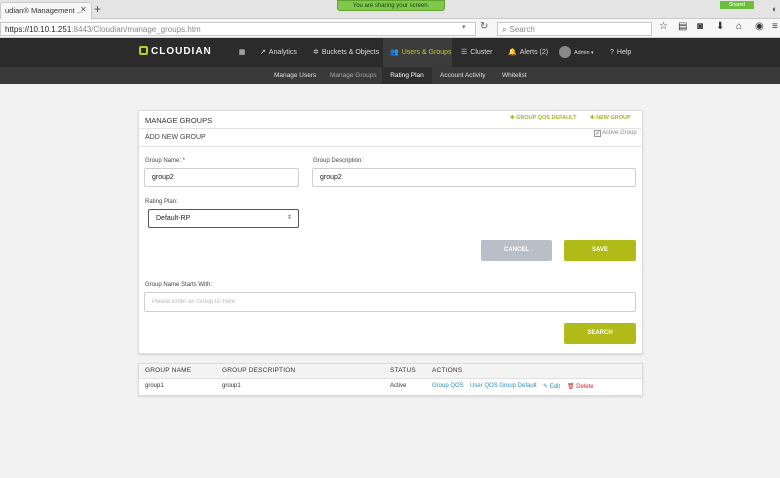 The image size is (780, 478). Describe the element at coordinates (350, 52) in the screenshot. I see `nav-buckets-label: Buckets & Objects` at that location.